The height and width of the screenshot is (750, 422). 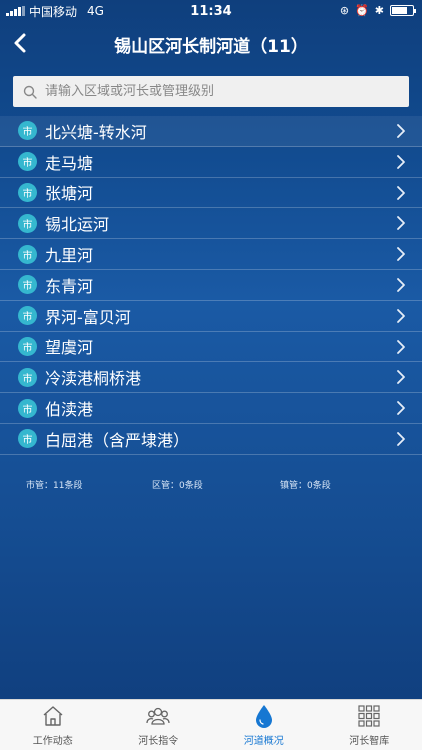 What do you see at coordinates (69, 194) in the screenshot?
I see `river-name: 张塘河` at bounding box center [69, 194].